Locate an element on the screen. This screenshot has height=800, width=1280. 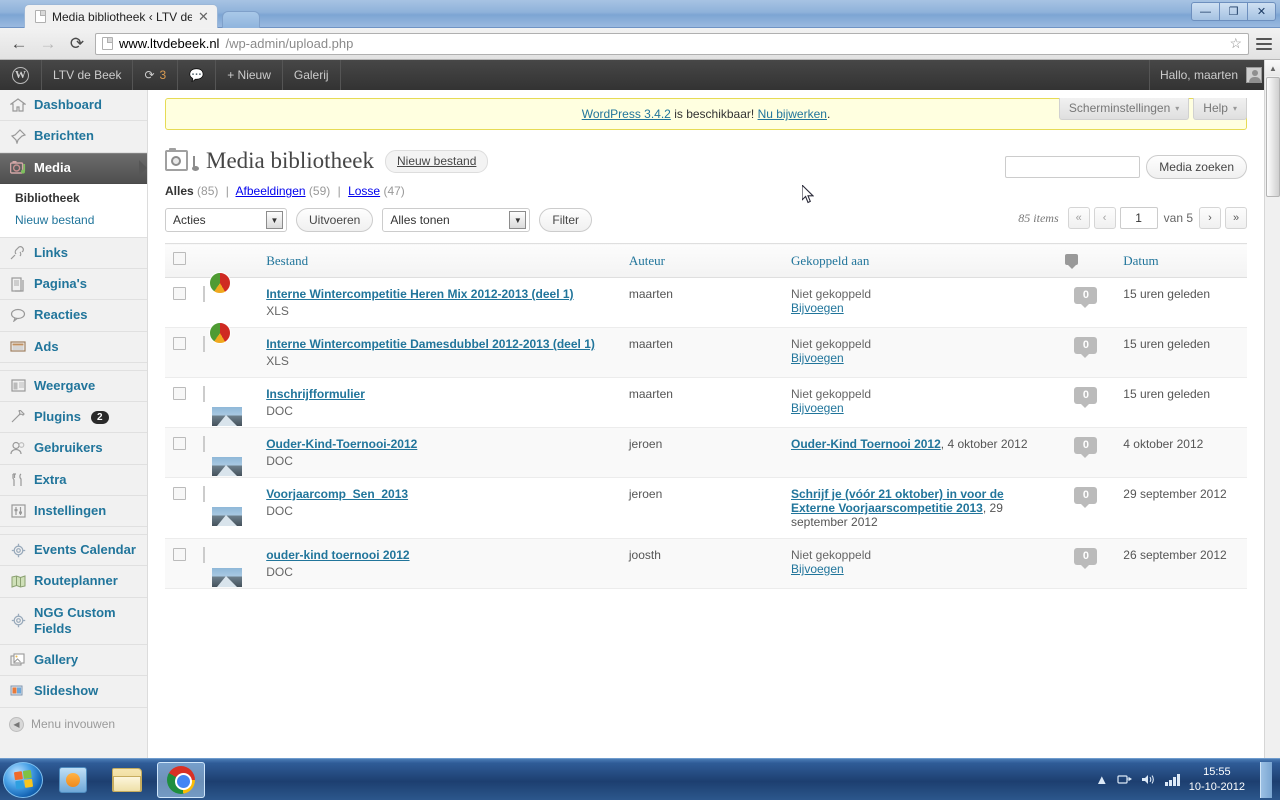
sidebar-item-weergave: Weergave is located at coordinates (73, 385).